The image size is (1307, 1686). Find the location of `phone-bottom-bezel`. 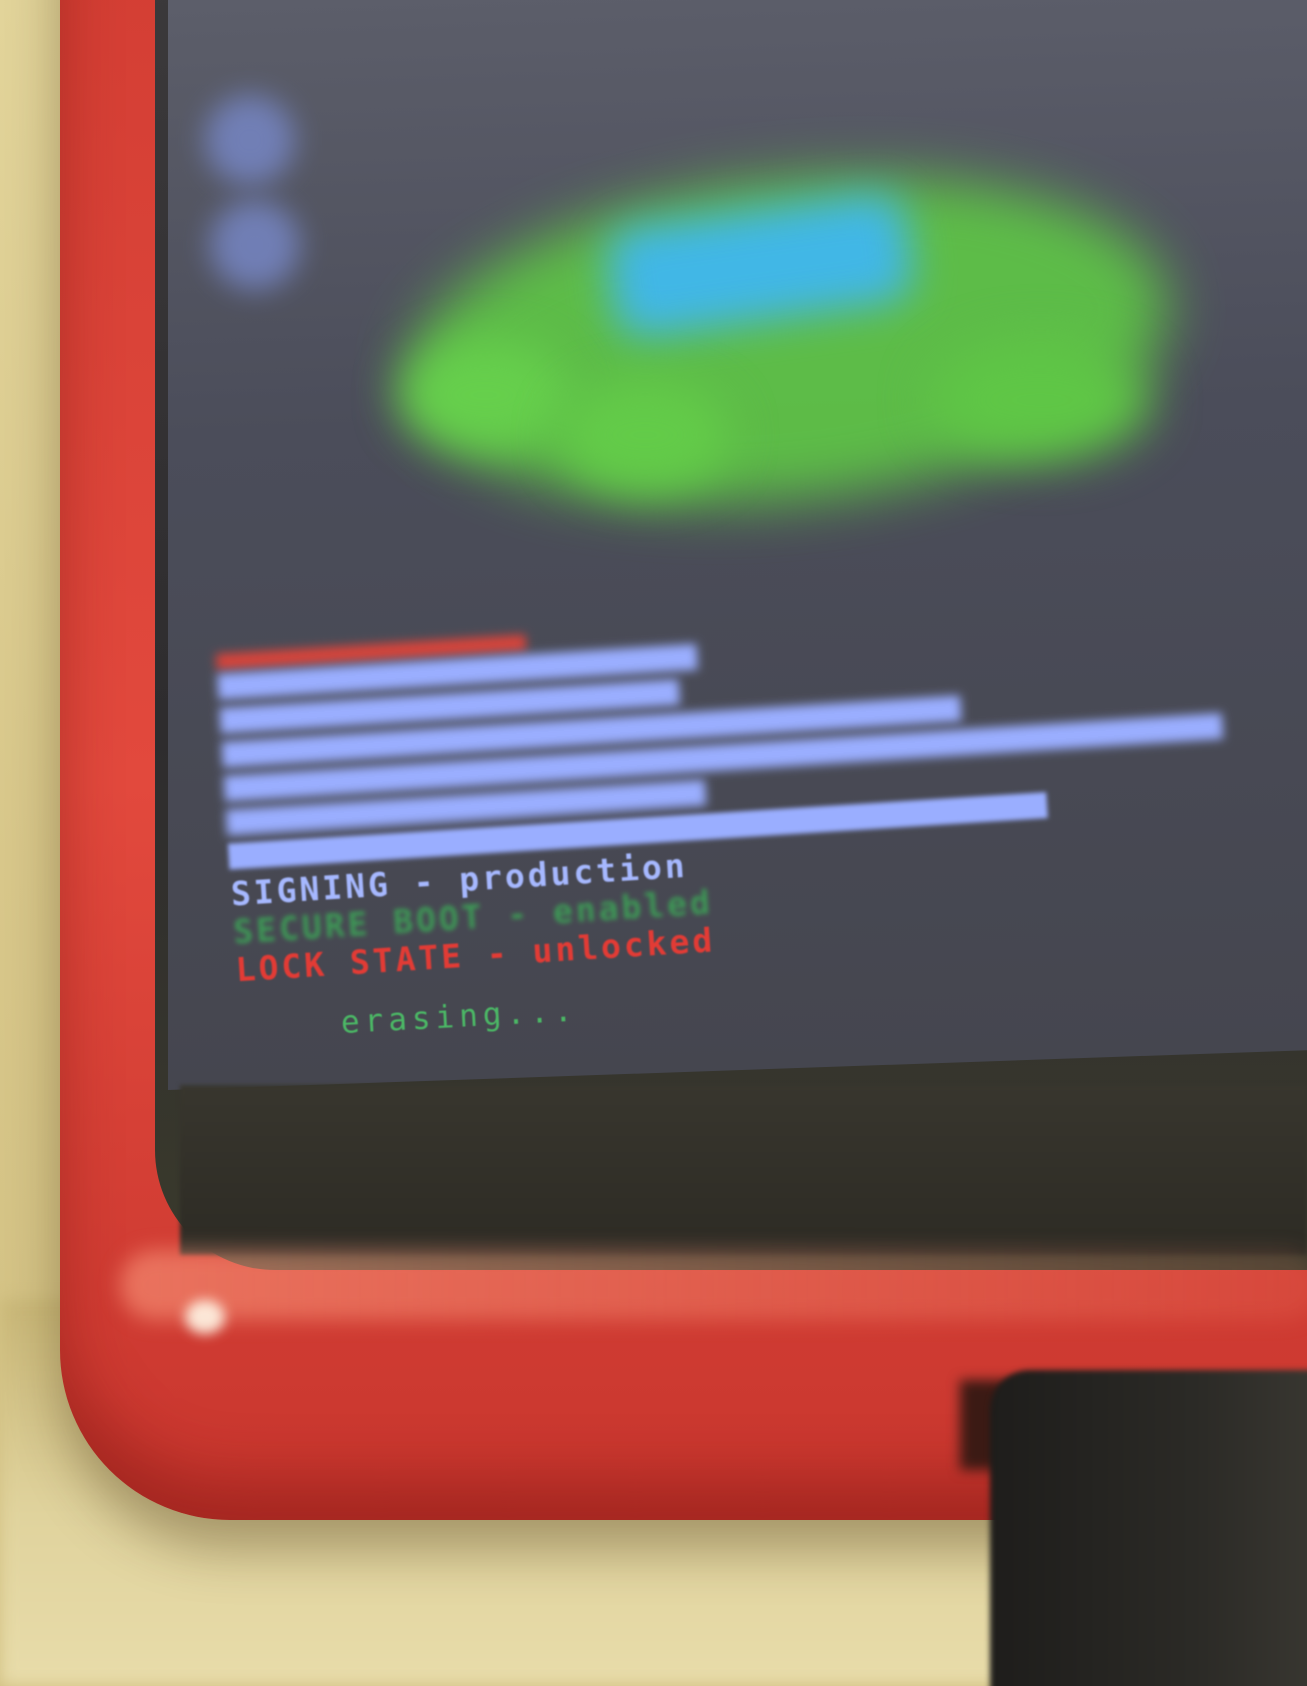

phone-bottom-bezel is located at coordinates (743, 1170).